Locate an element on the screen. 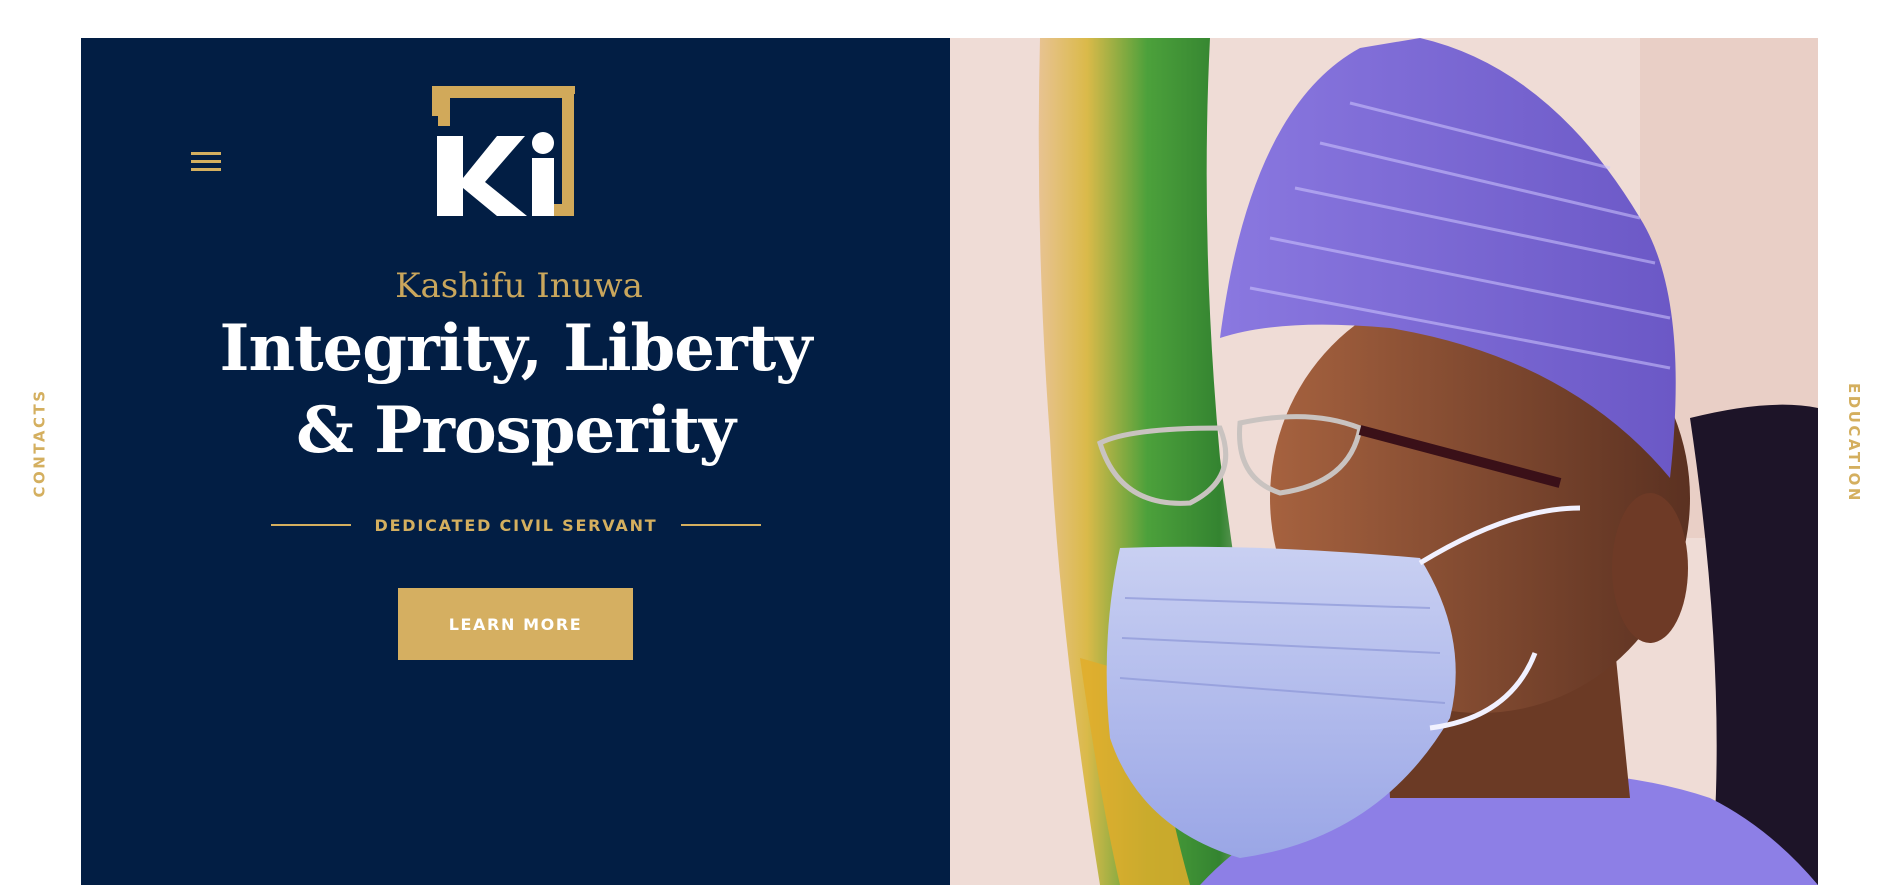  side-nav-contacts: CONTACTS is located at coordinates (40, 442).